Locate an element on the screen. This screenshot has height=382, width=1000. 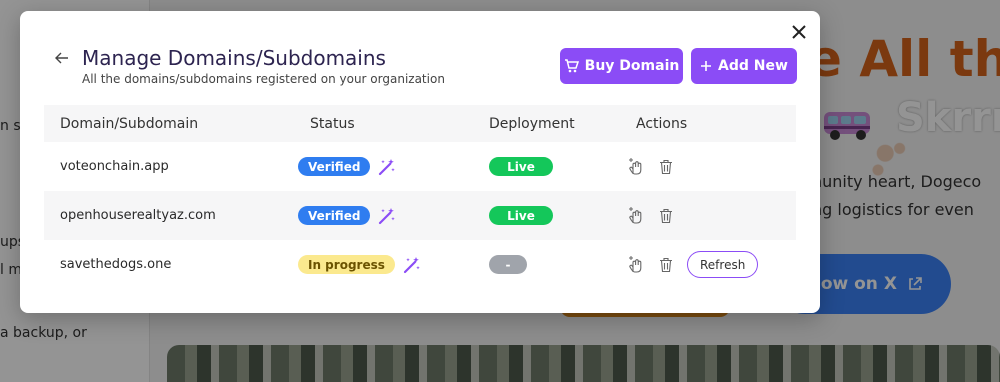
header-deployment: Deployment is located at coordinates (532, 123).